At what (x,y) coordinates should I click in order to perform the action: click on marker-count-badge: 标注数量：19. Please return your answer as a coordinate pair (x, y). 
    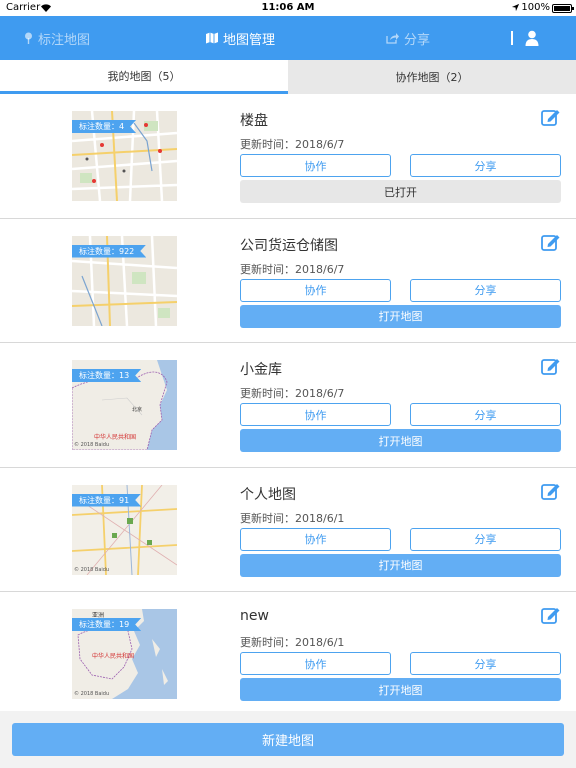
    Looking at the image, I should click on (106, 624).